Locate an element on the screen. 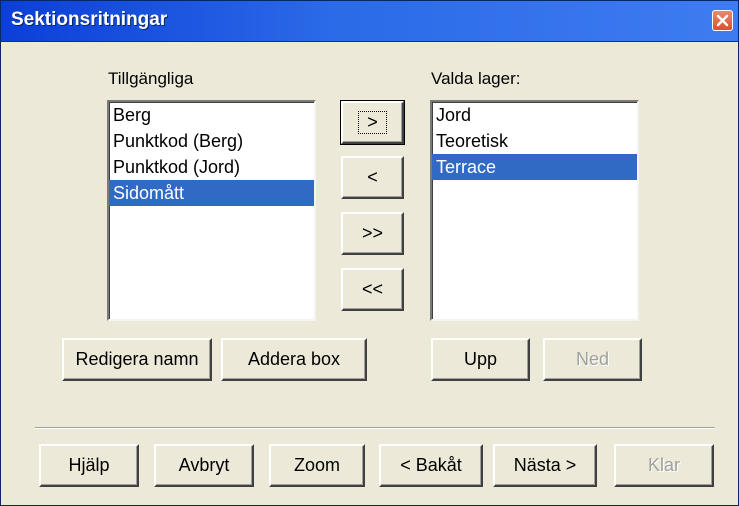 This screenshot has height=506, width=739. finish-button-label: Klar is located at coordinates (663, 465).